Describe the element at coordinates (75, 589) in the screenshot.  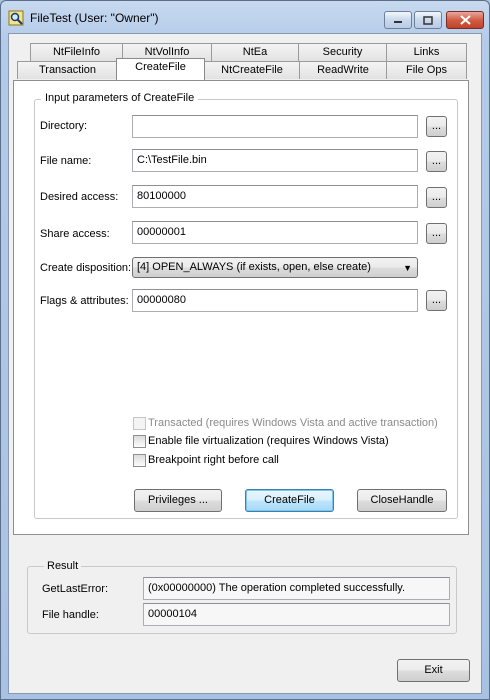
I see `getlasterror-label: GetLastError:` at that location.